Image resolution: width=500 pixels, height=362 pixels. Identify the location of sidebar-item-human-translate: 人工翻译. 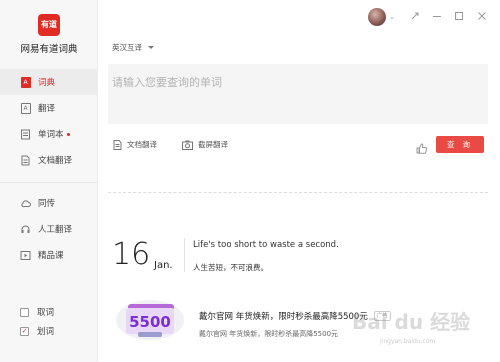
(49, 229).